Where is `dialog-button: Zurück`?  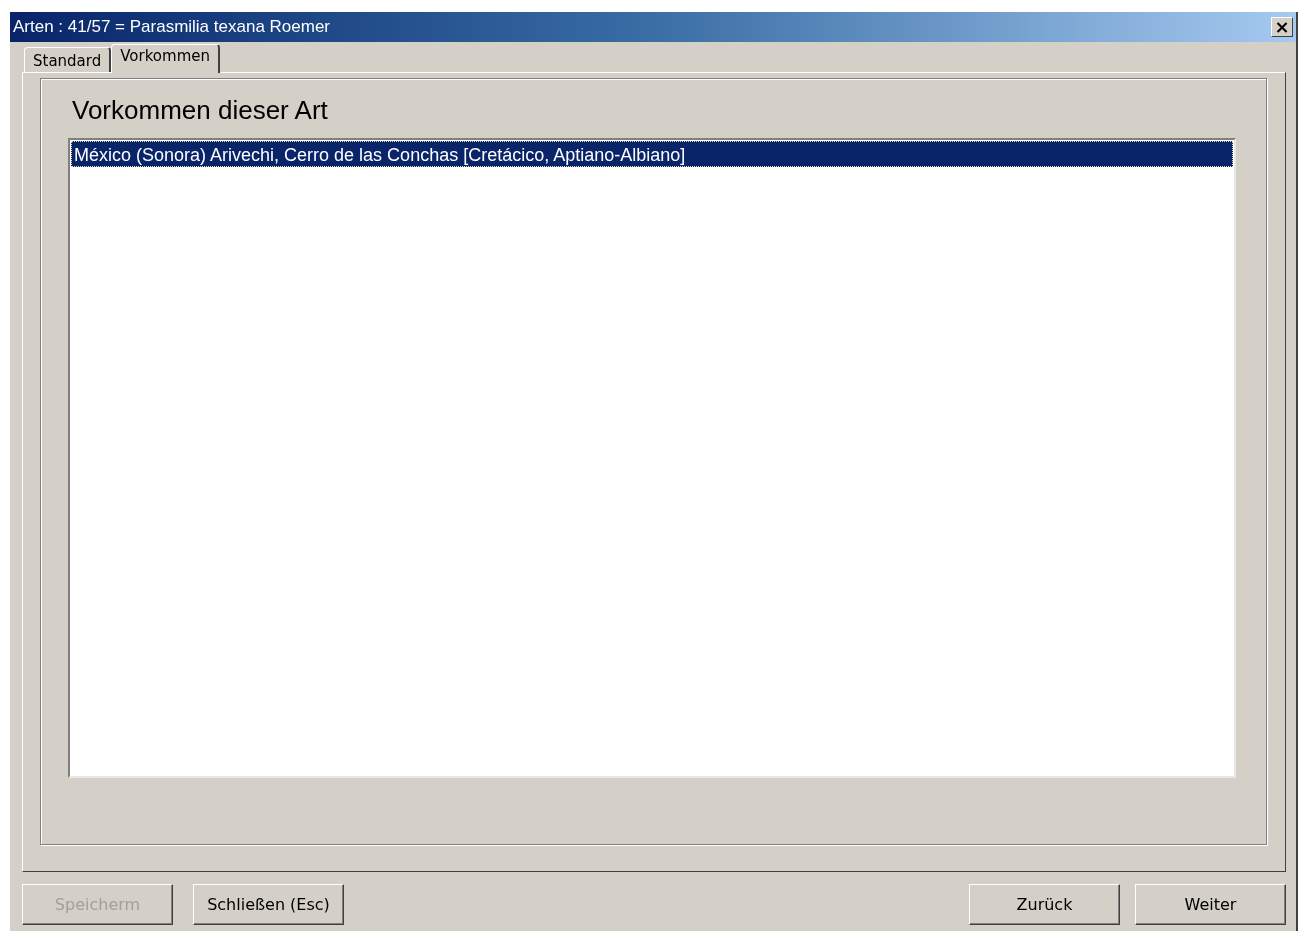
dialog-button: Zurück is located at coordinates (1044, 904).